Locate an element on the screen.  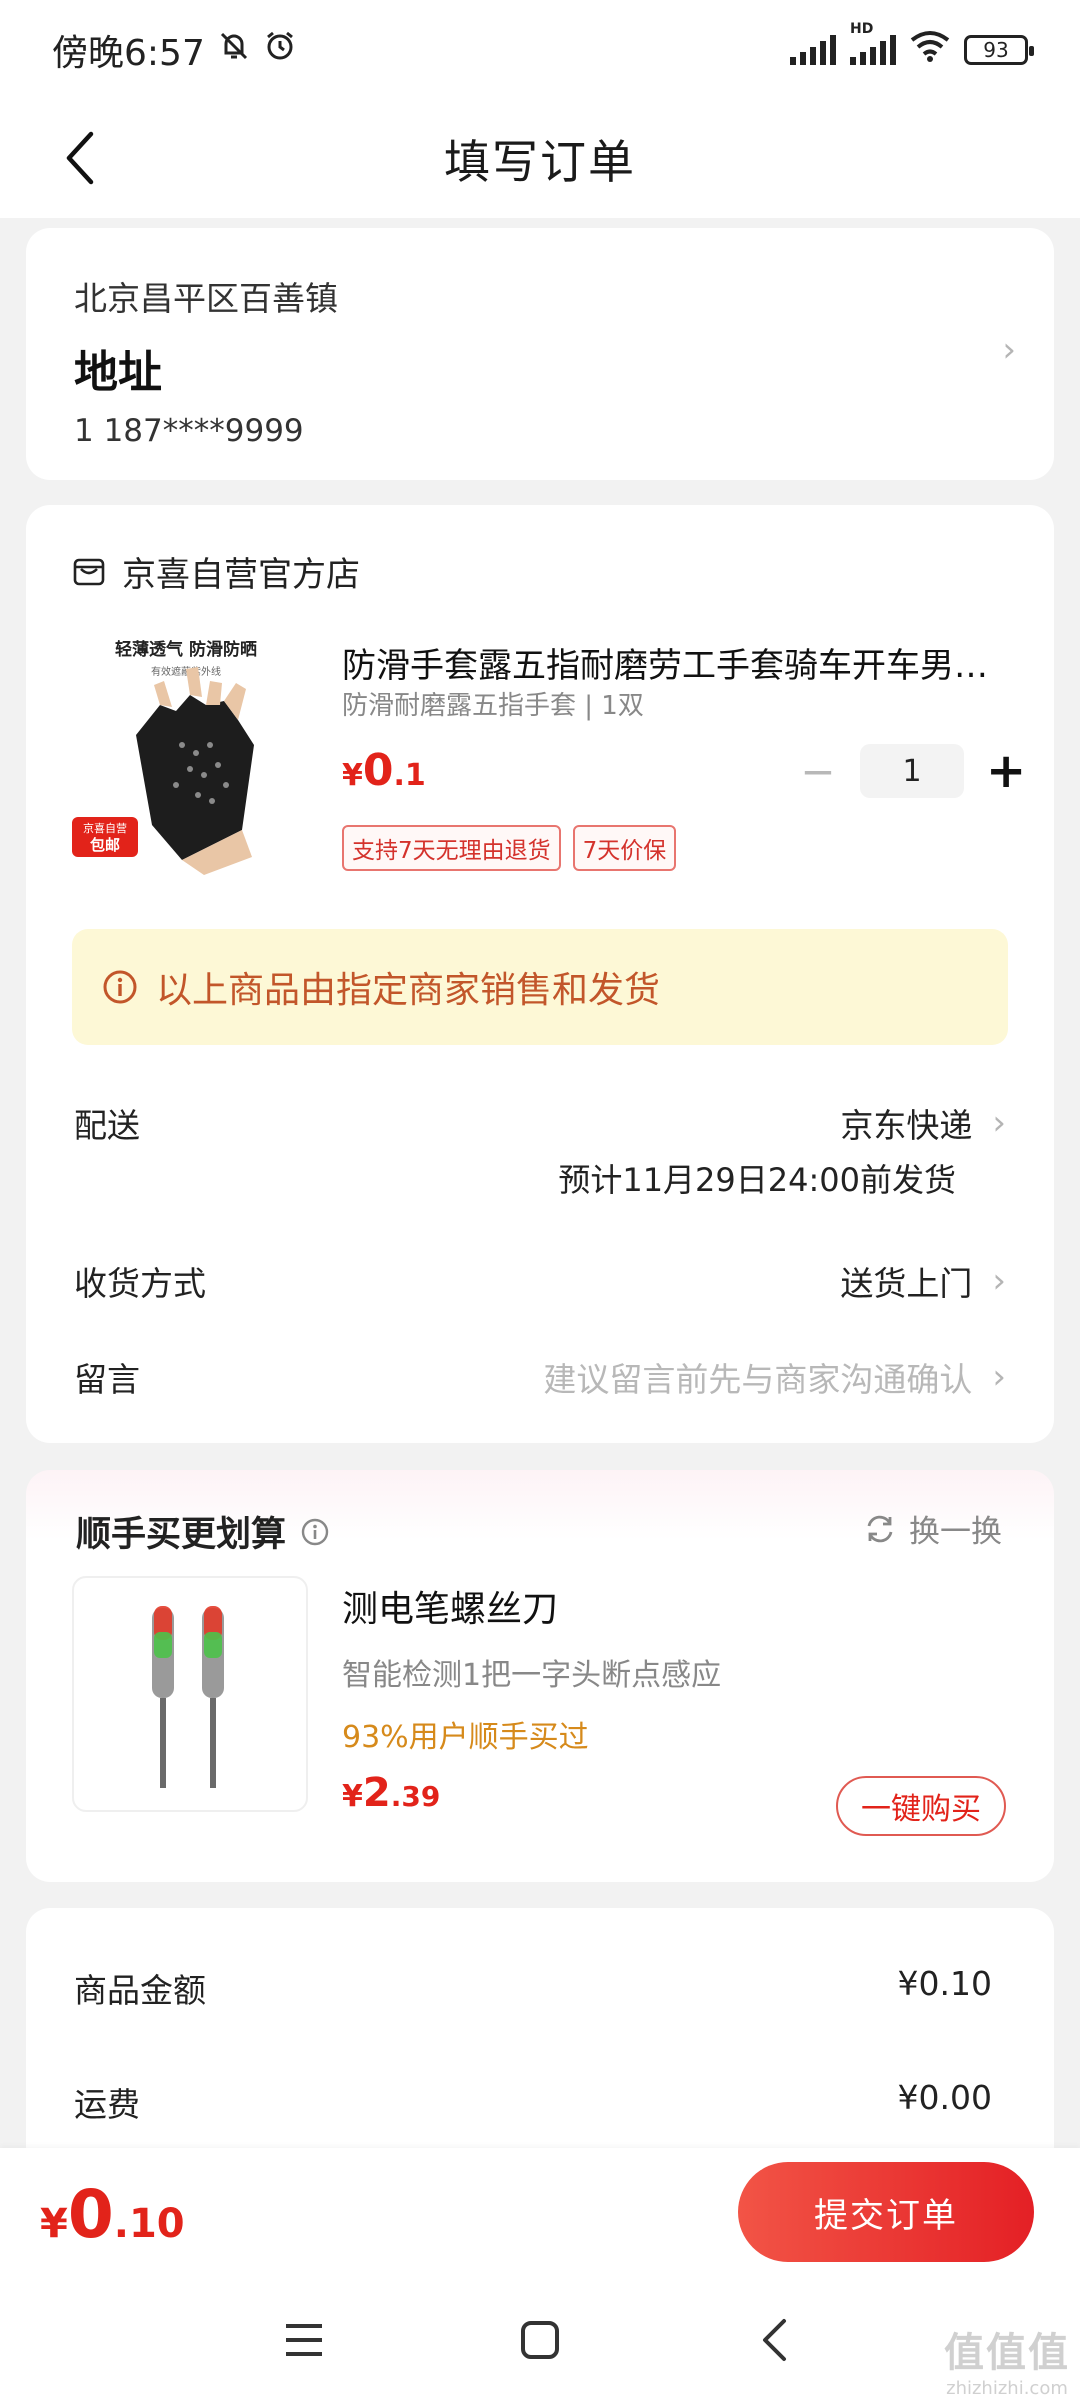
signal-icon is located at coordinates (813, 50).